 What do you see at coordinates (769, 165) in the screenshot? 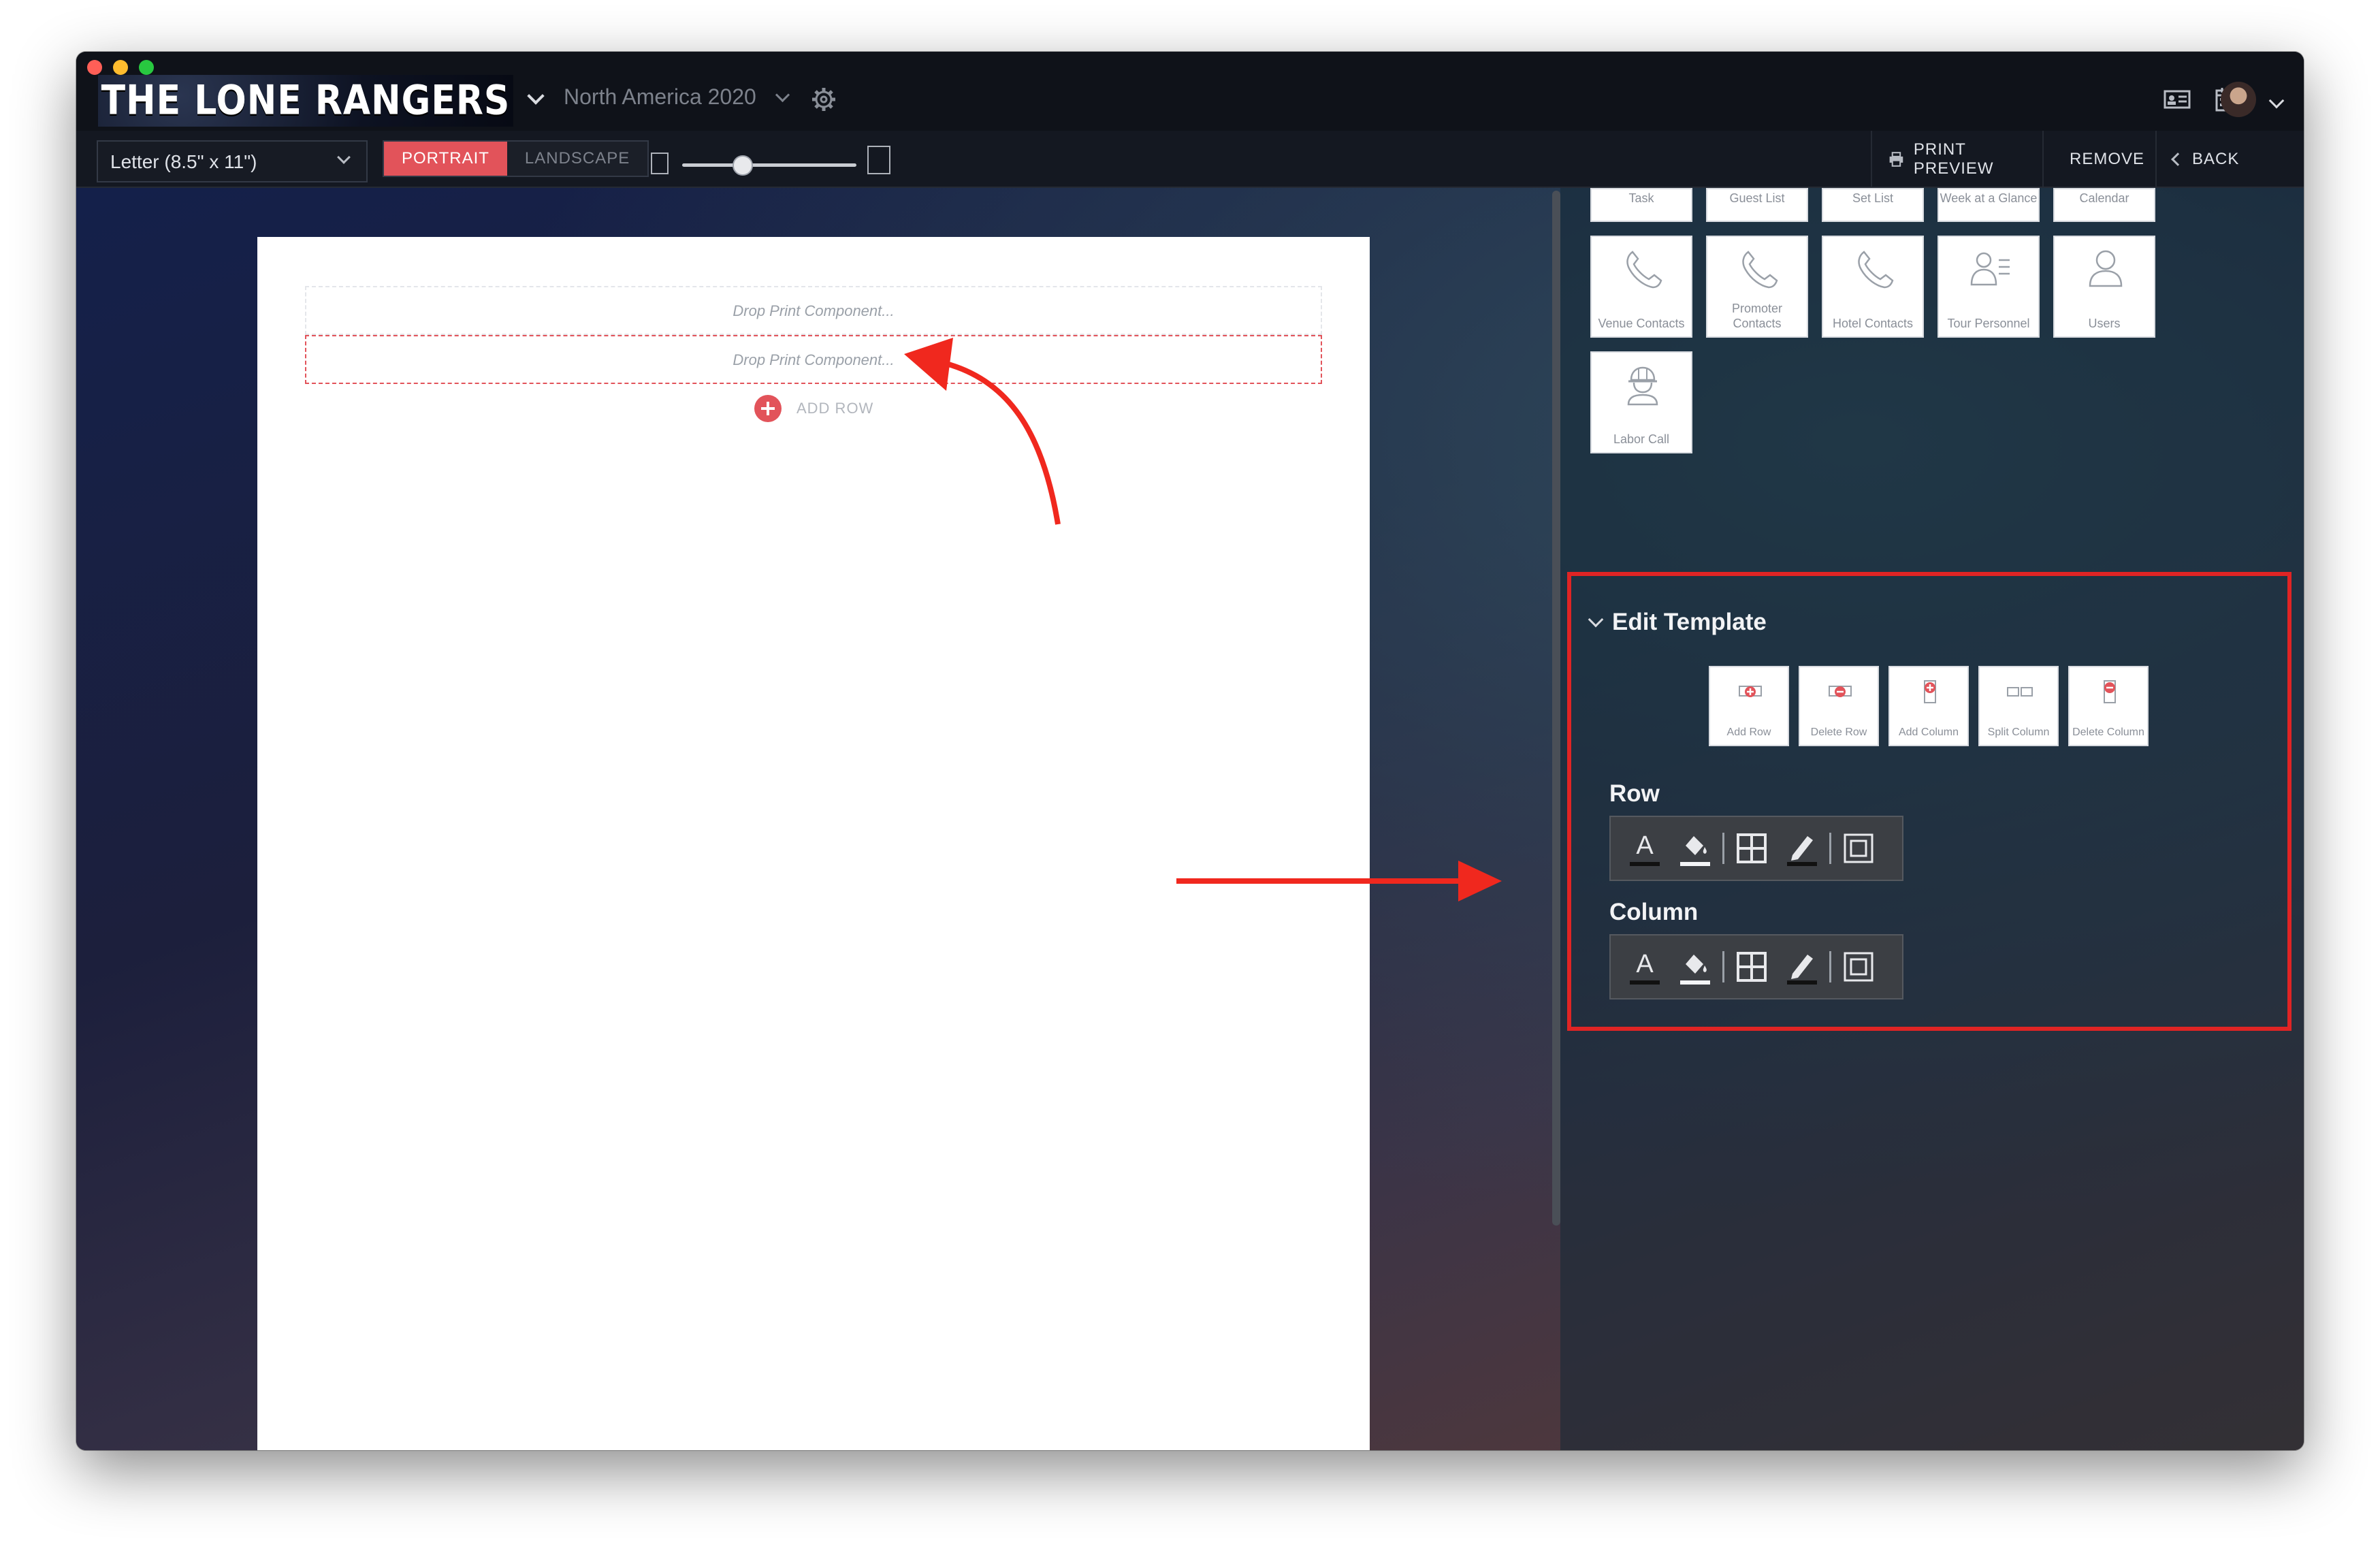
I see `zoom-slider` at bounding box center [769, 165].